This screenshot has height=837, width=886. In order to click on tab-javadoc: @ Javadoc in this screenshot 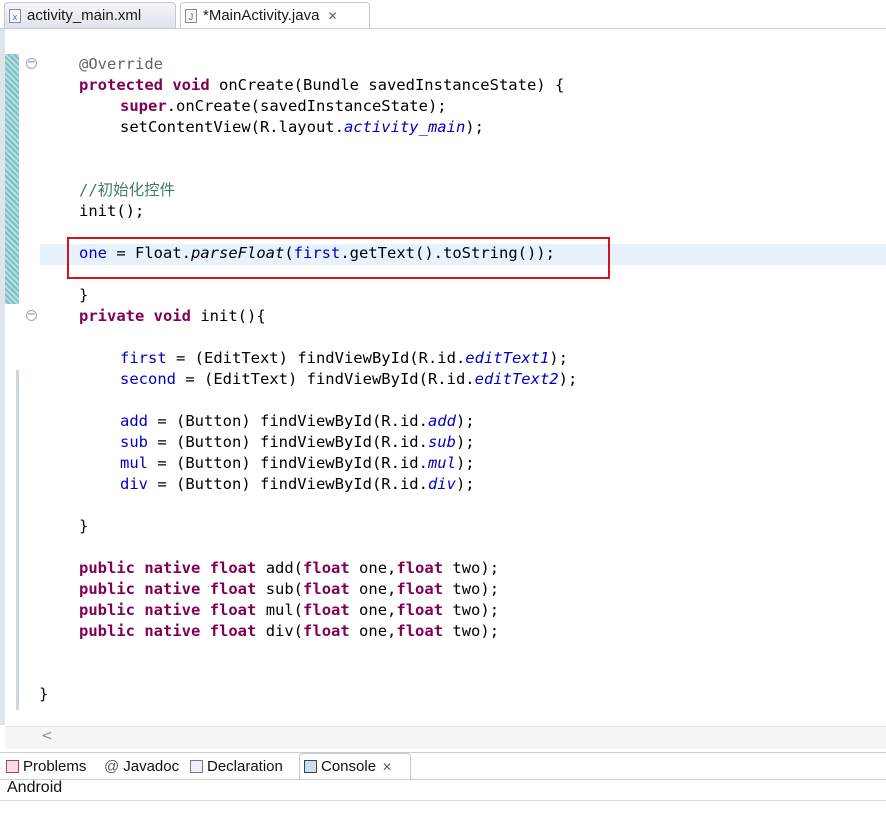, I will do `click(141, 766)`.